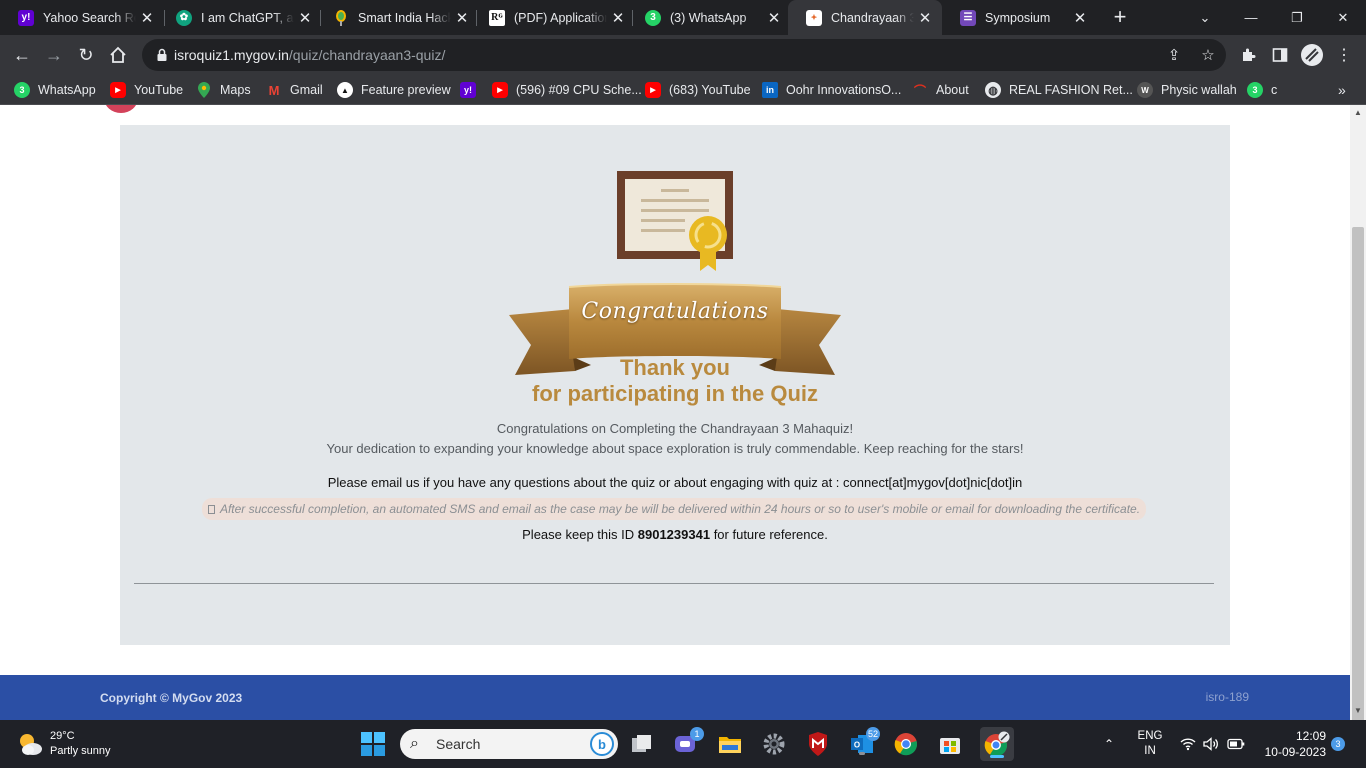 This screenshot has height=768, width=1366. What do you see at coordinates (857, 745) in the screenshot?
I see `svg-text: O` at bounding box center [857, 745].